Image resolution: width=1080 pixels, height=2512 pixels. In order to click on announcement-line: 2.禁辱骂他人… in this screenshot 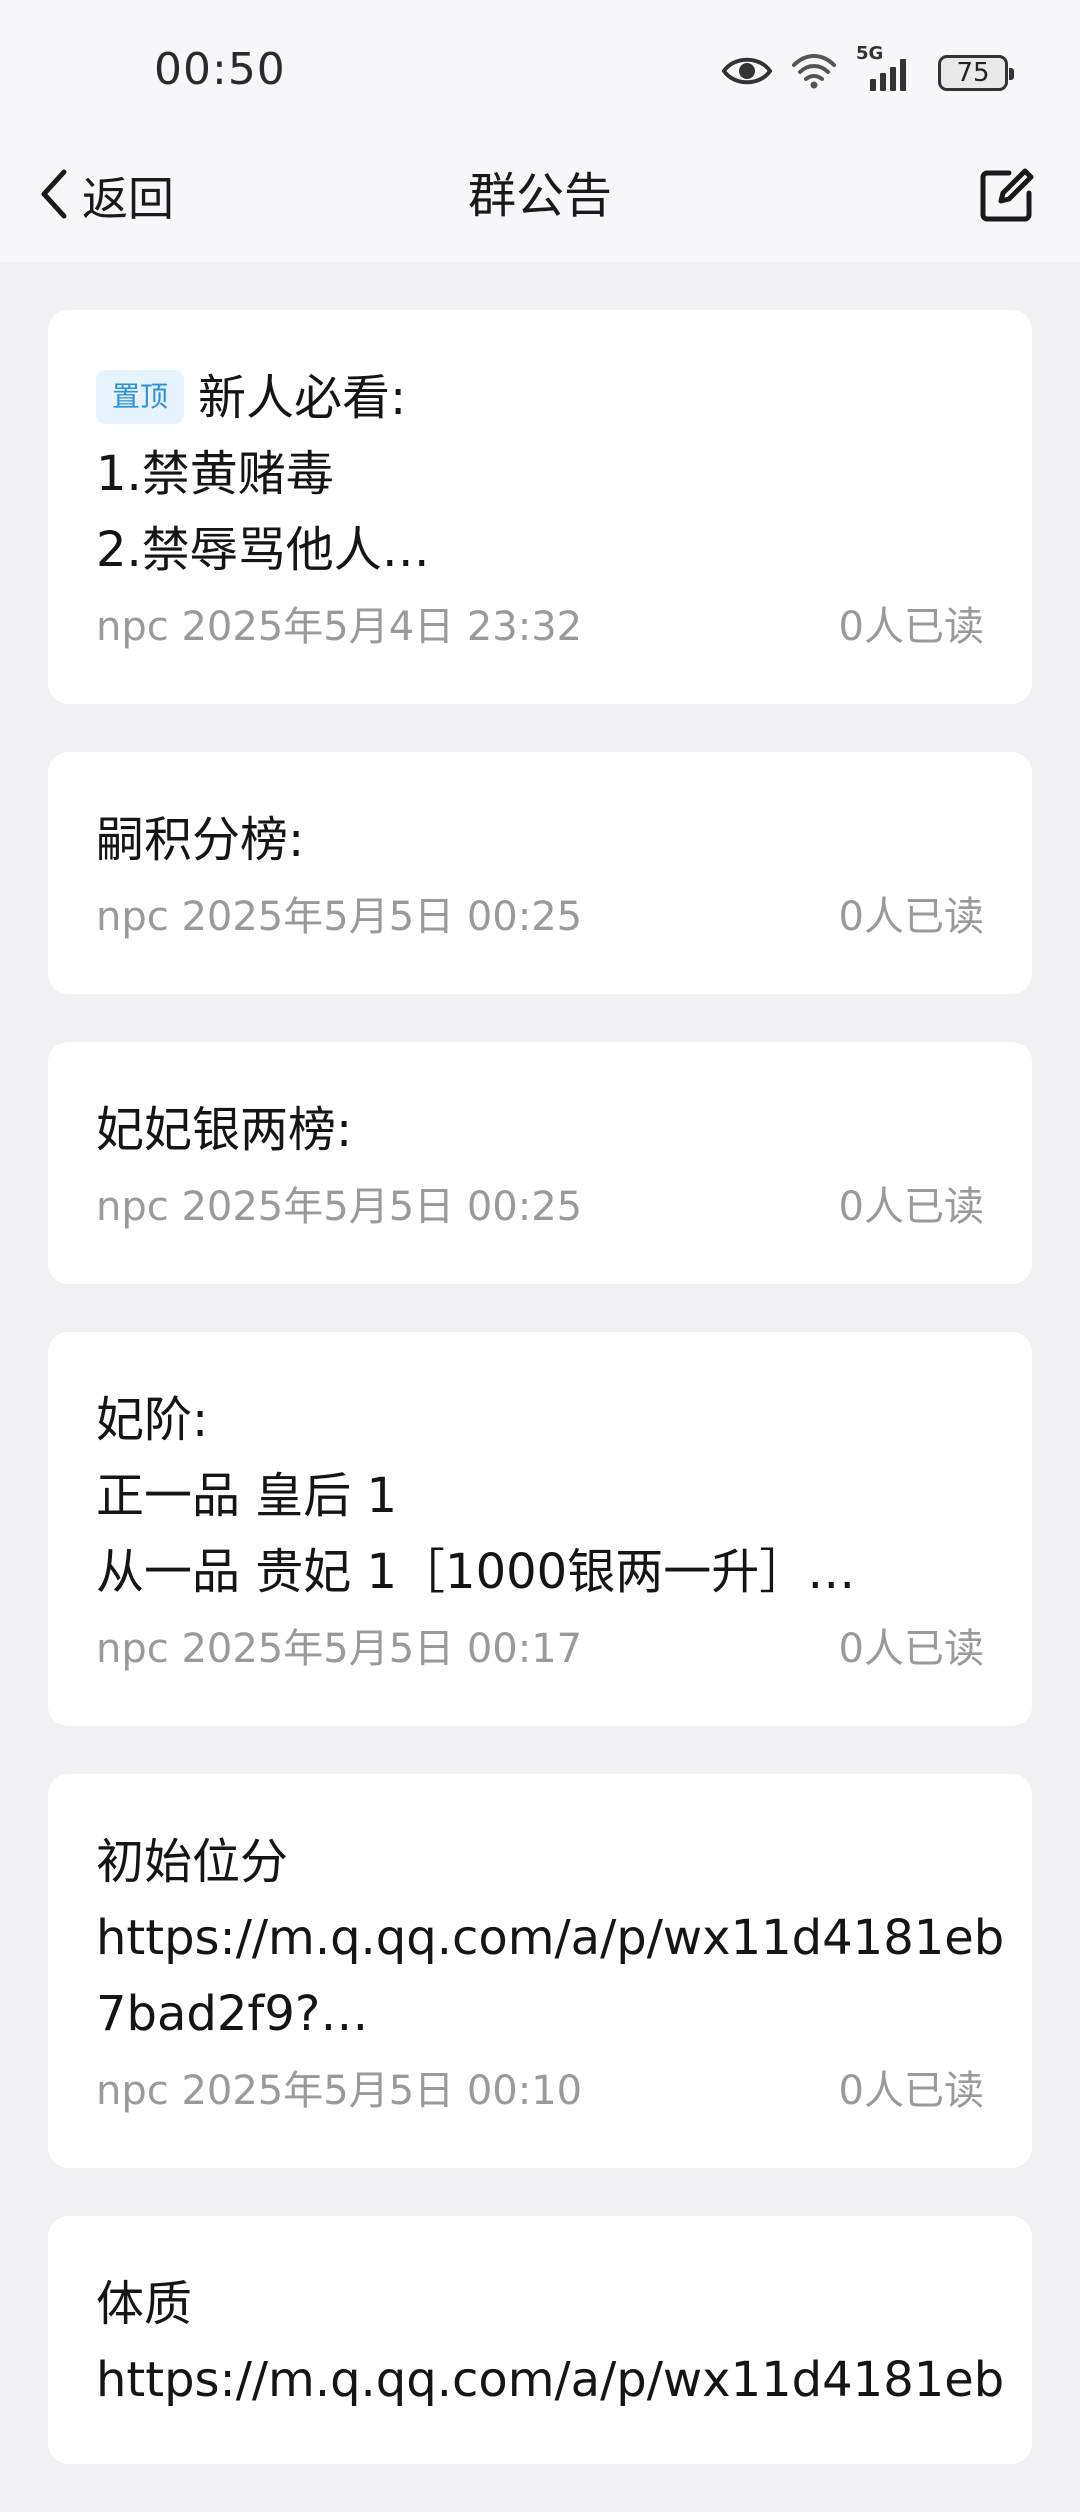, I will do `click(263, 550)`.